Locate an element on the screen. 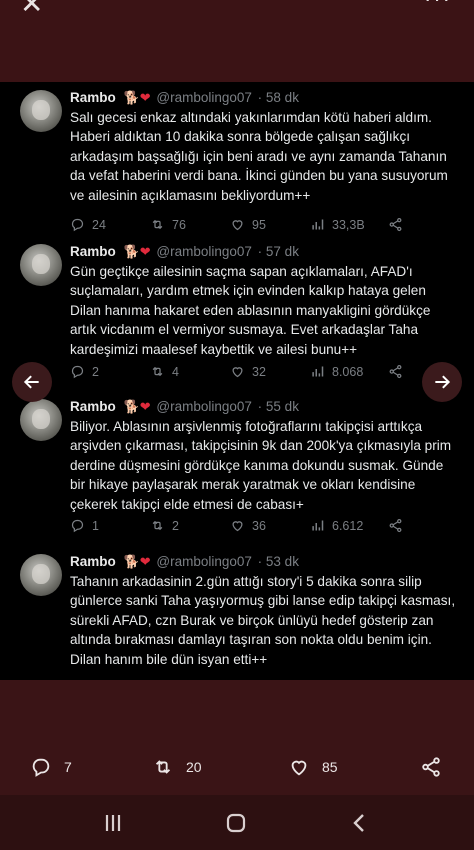 This screenshot has height=850, width=474. like-count: 36 is located at coordinates (259, 525).